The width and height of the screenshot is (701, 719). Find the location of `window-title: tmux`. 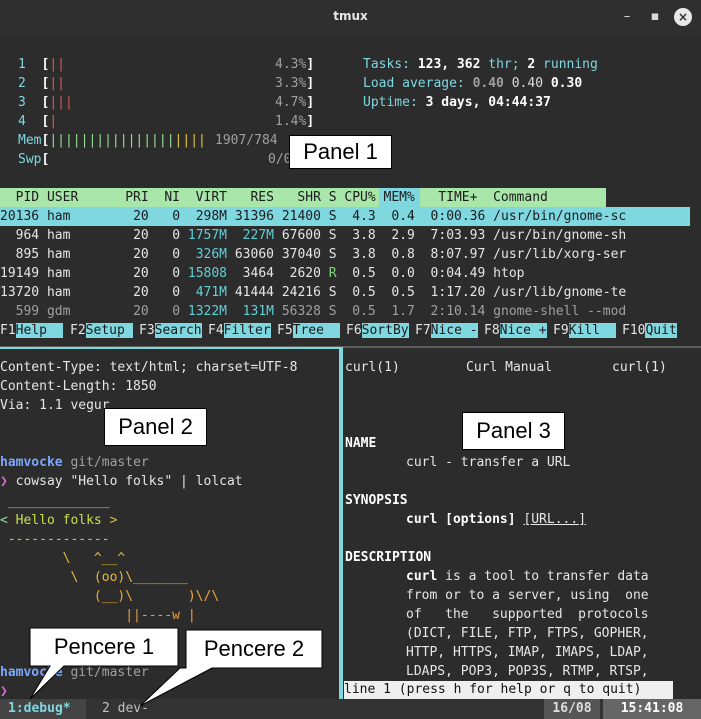

window-title: tmux is located at coordinates (350, 16).